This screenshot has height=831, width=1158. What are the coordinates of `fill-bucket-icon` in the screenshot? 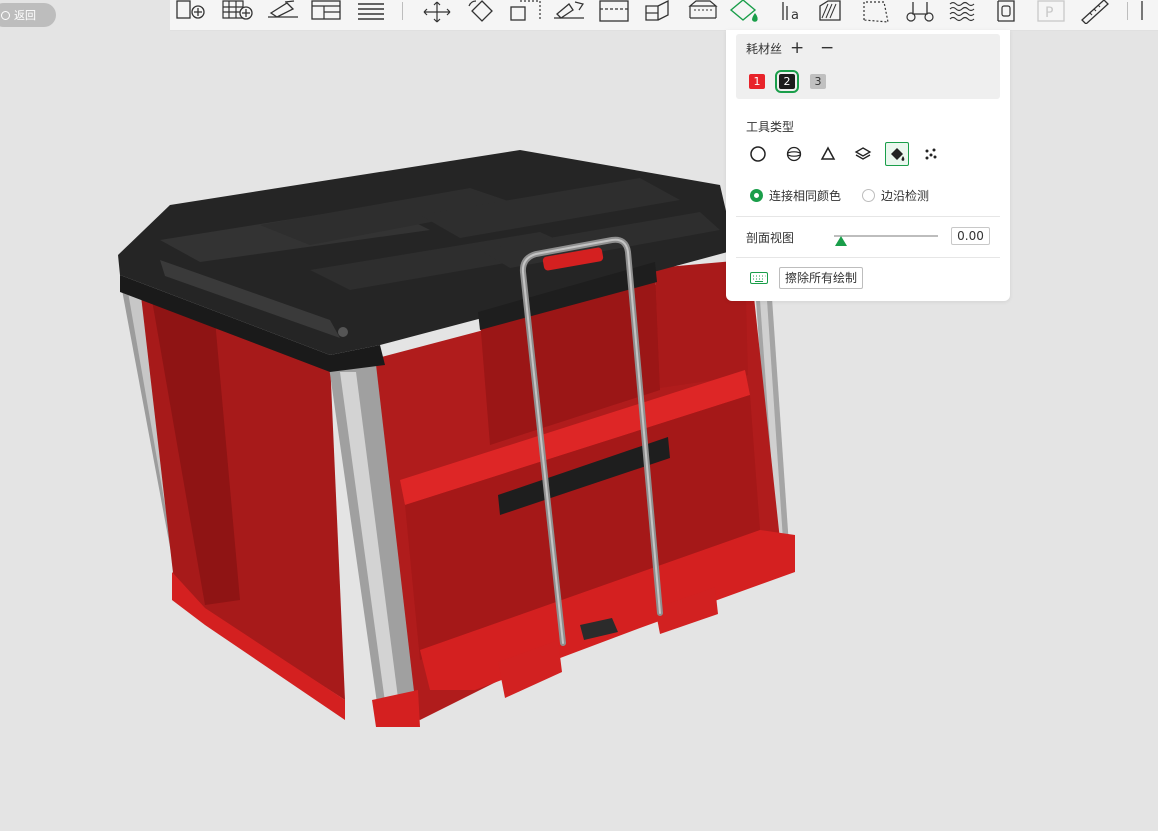 It's located at (897, 154).